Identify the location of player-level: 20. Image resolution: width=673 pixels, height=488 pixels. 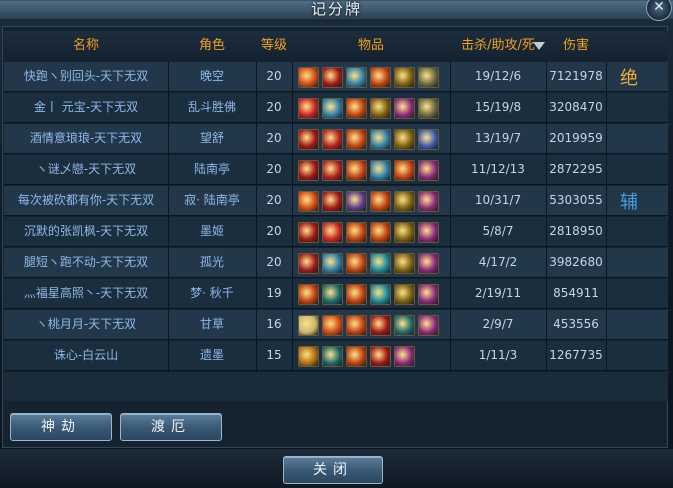
(274, 169).